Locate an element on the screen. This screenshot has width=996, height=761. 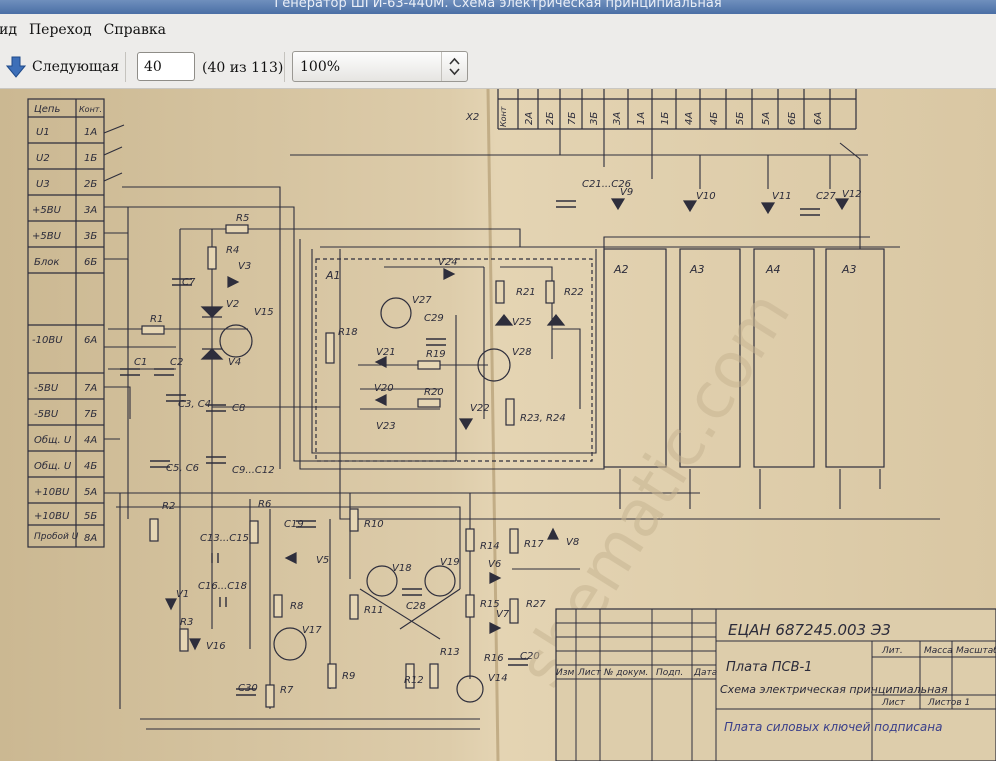
table-row-contact: 3А is located at coordinates (90, 210).